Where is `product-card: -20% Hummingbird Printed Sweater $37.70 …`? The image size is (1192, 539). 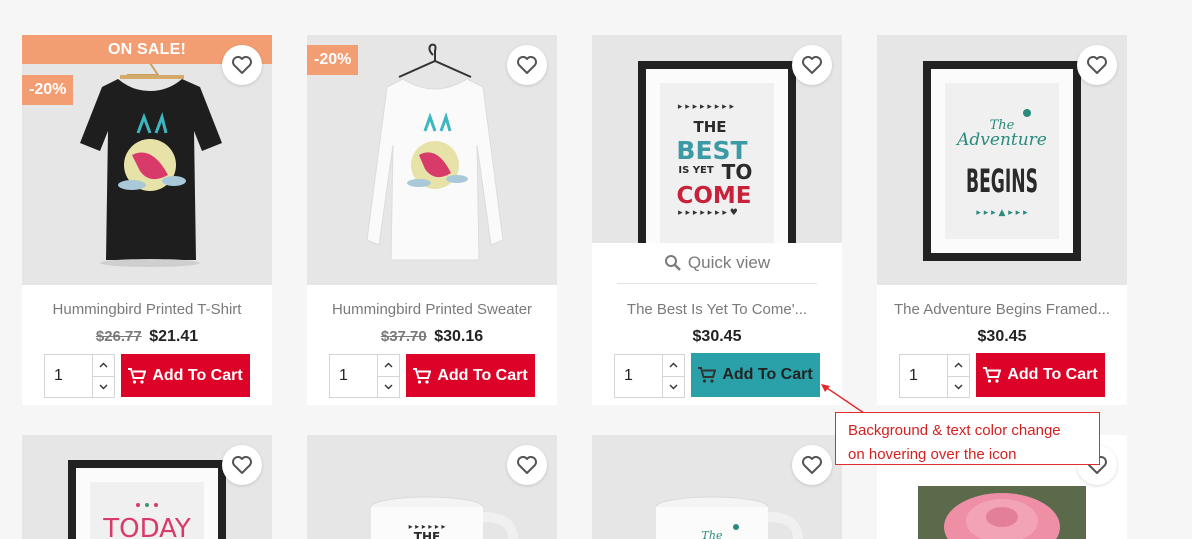
product-card: -20% Hummingbird Printed Sweater $37.70 … is located at coordinates (432, 220).